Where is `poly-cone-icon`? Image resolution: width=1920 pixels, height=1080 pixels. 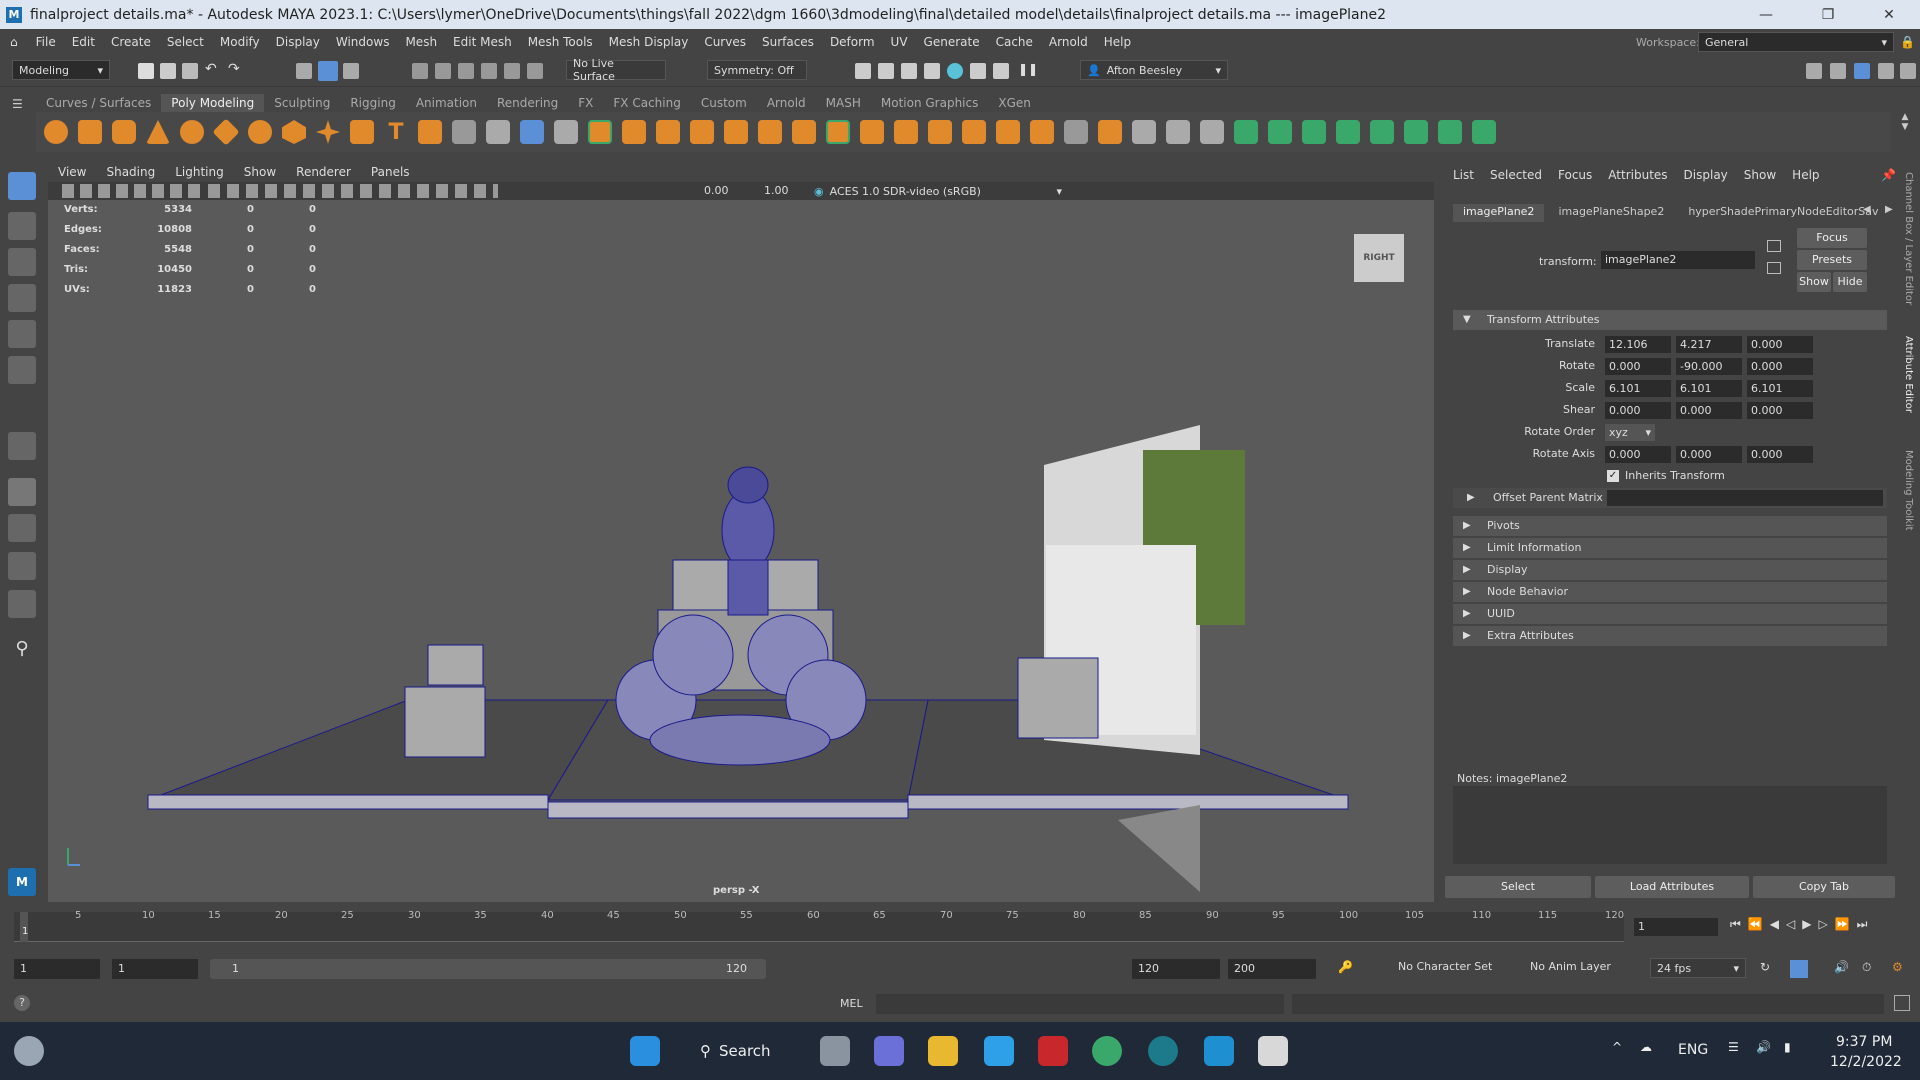
poly-cone-icon is located at coordinates (158, 132).